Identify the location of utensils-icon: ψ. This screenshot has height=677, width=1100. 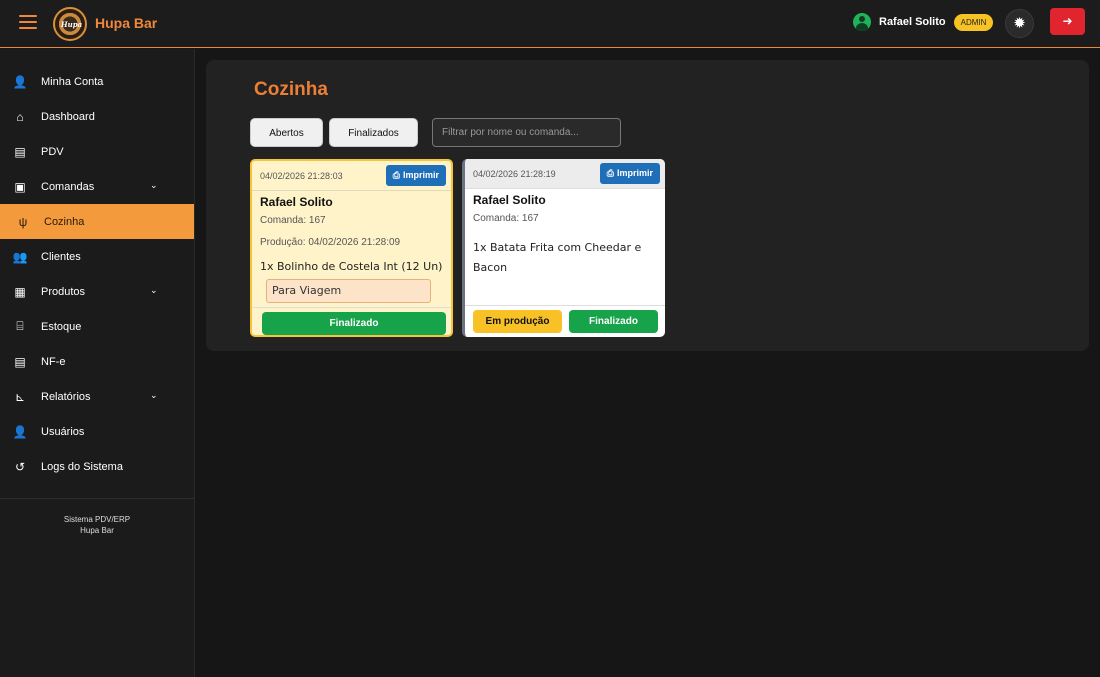
(23, 221).